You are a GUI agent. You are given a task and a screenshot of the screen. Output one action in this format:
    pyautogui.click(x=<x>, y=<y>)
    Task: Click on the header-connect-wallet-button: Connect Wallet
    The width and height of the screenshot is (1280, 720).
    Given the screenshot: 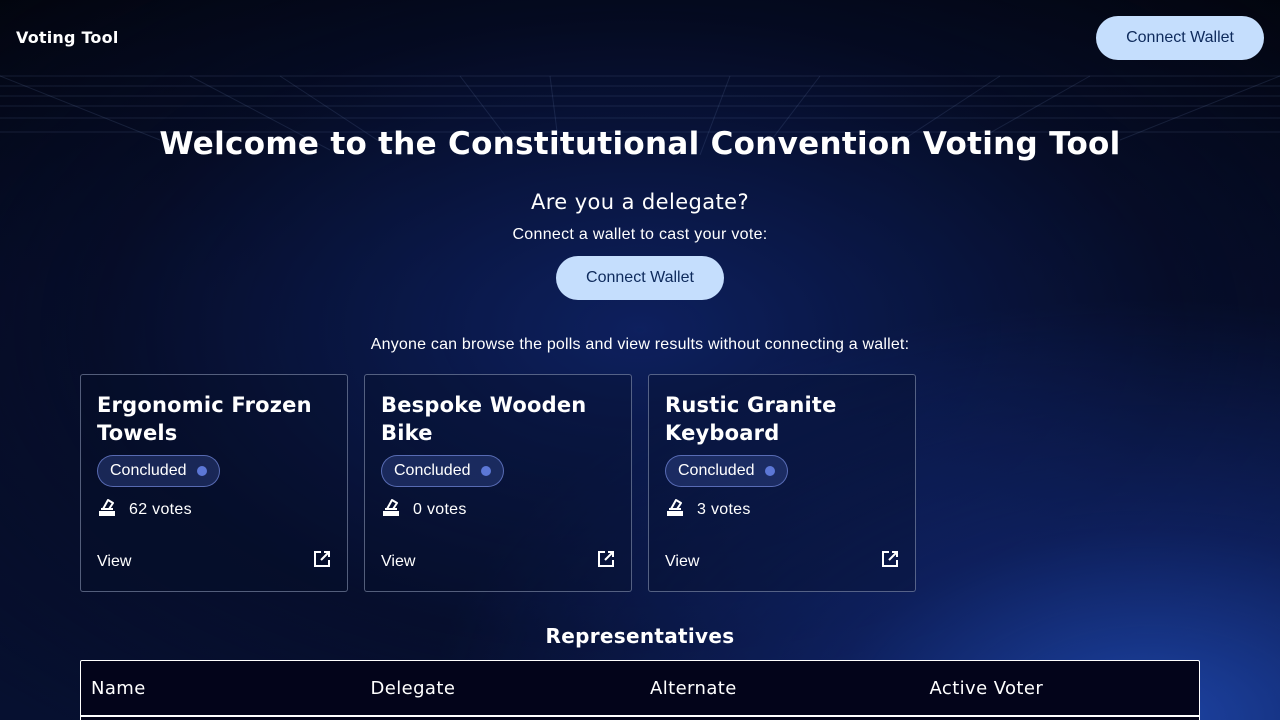 What is the action you would take?
    pyautogui.click(x=1180, y=38)
    